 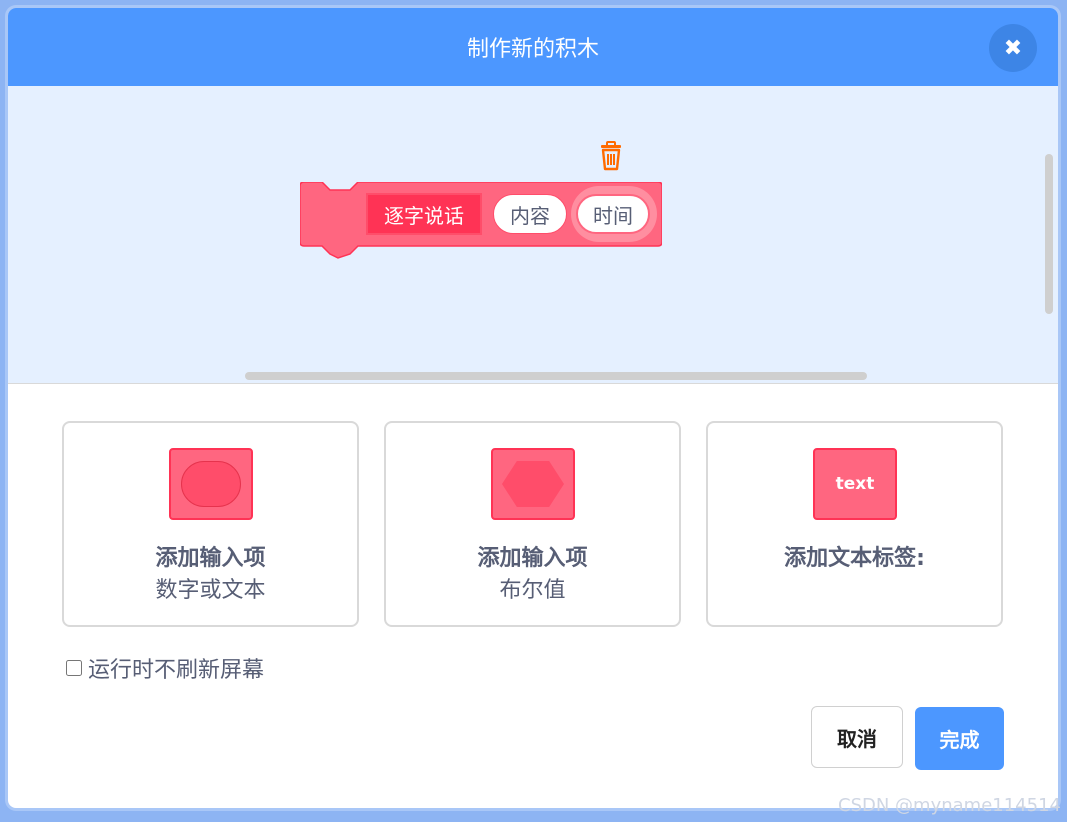 What do you see at coordinates (176, 670) in the screenshot?
I see `run-without-refresh-label: 运行时不刷新屏幕` at bounding box center [176, 670].